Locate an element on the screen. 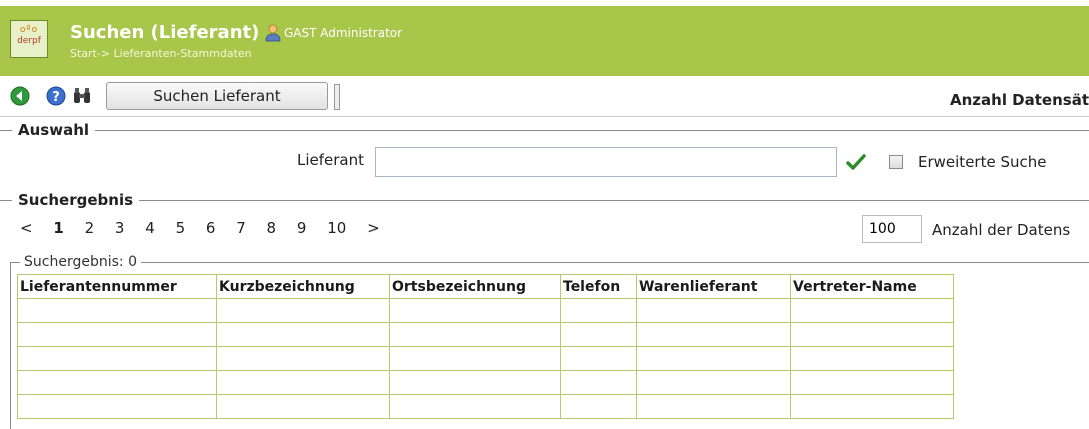 The height and width of the screenshot is (429, 1089). per-page-label: Anzahl der Datens is located at coordinates (1001, 230).